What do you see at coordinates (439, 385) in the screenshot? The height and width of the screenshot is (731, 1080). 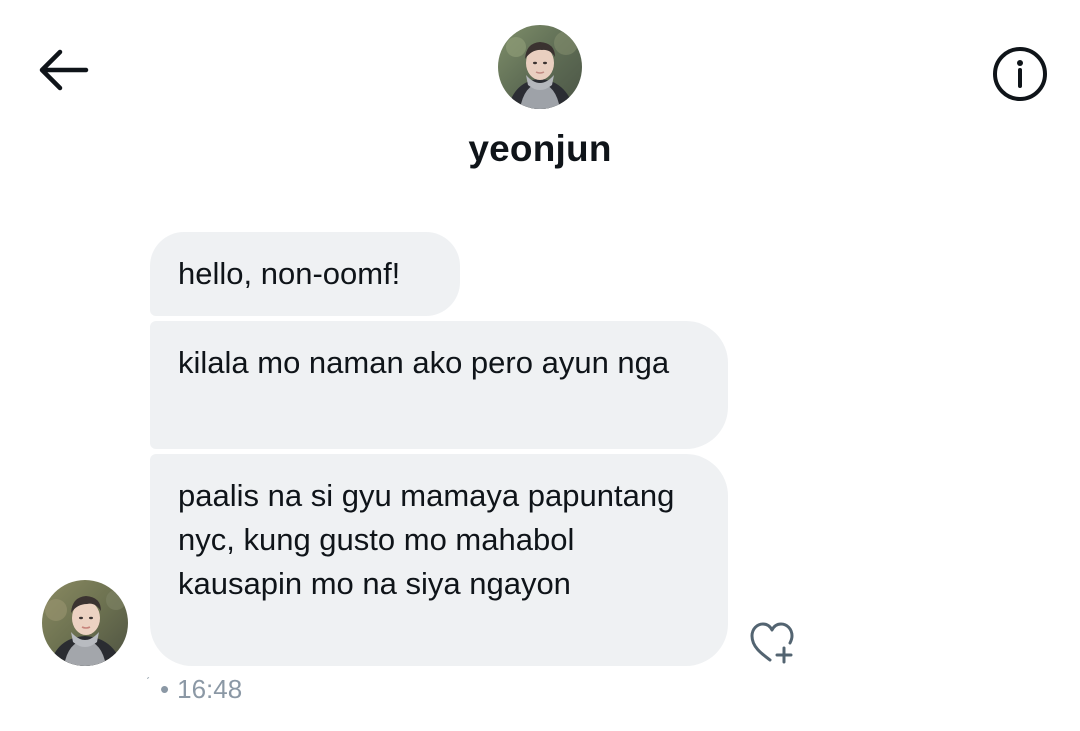 I see `message-bubble: kilala mo naman ako pero ayun nga` at bounding box center [439, 385].